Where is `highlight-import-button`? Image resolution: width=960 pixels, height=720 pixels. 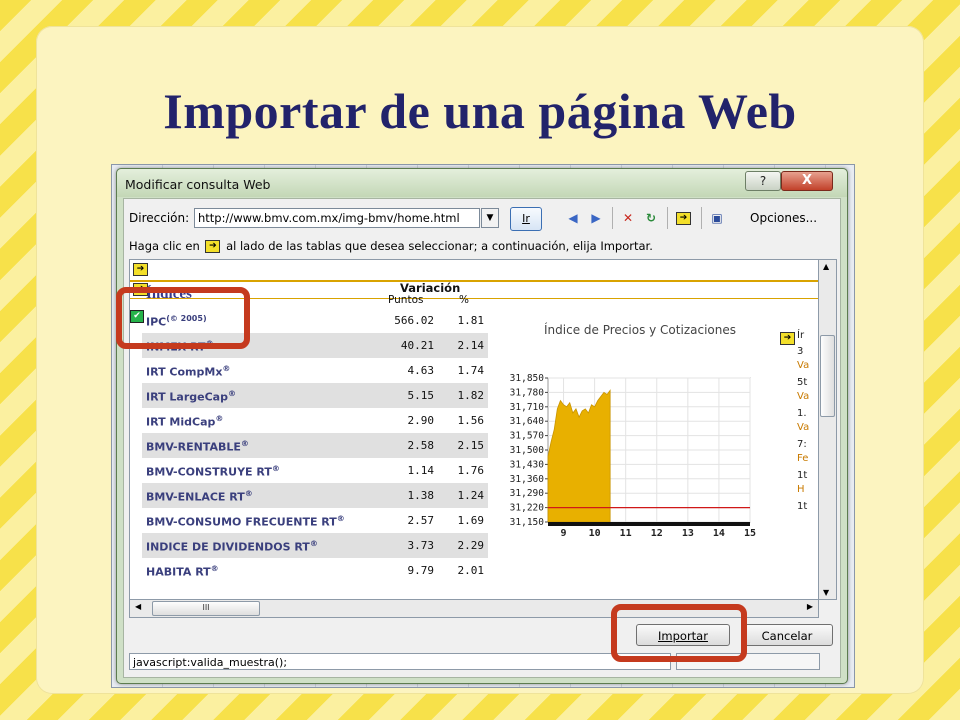 highlight-import-button is located at coordinates (679, 633).